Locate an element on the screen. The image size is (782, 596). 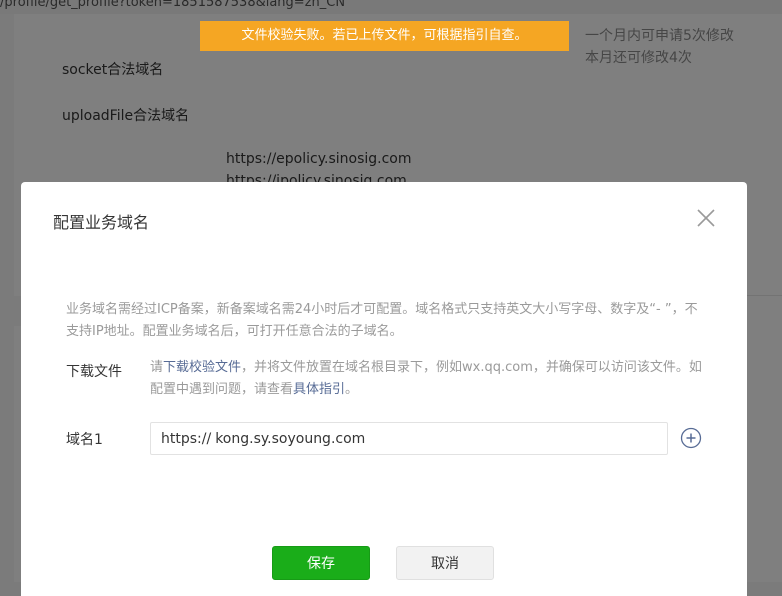
download-suffix: 。 is located at coordinates (352, 389).